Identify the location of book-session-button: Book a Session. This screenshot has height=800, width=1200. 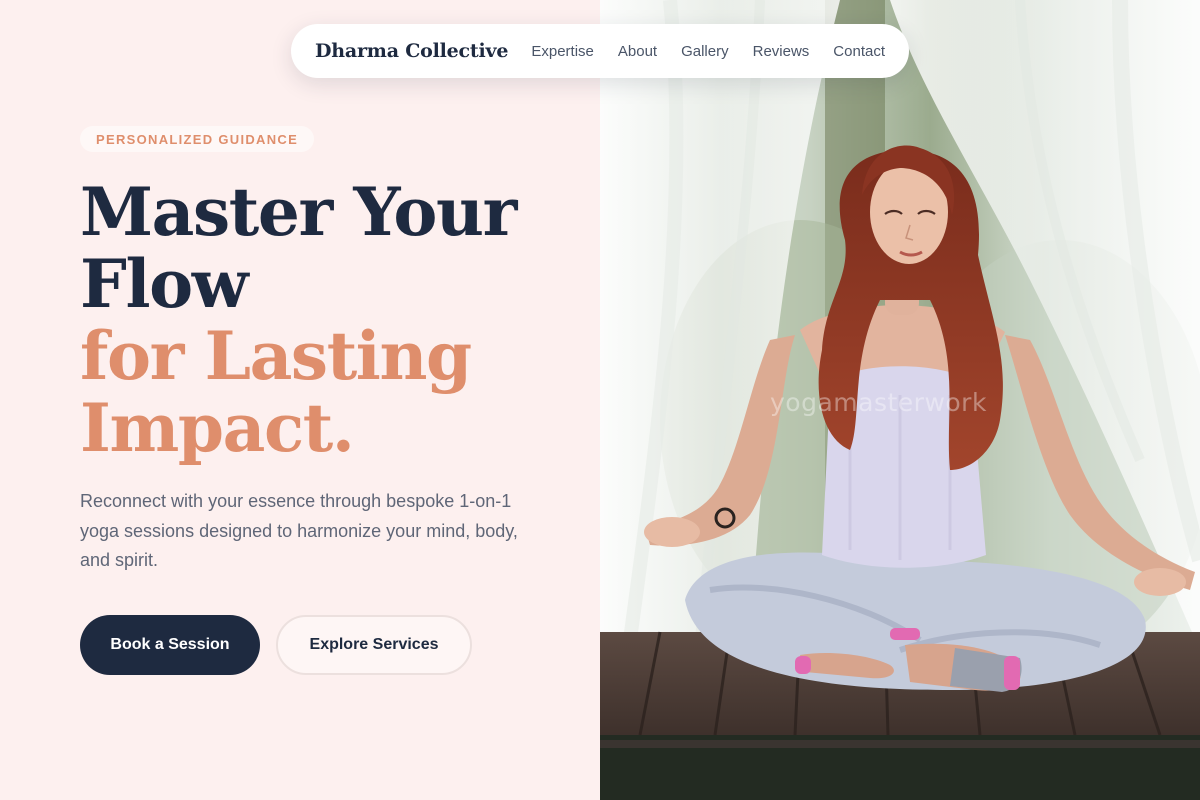
(170, 645).